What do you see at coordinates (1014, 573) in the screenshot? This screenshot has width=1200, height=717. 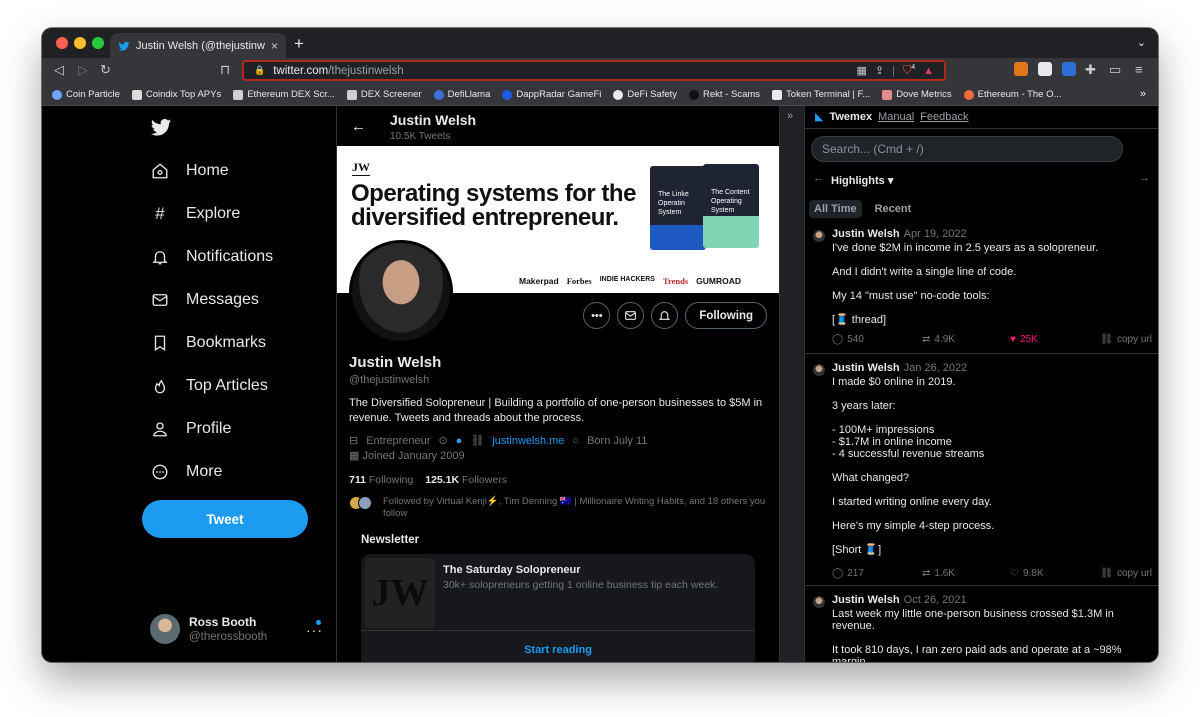 I see `heart-outline-icon: ♡` at bounding box center [1014, 573].